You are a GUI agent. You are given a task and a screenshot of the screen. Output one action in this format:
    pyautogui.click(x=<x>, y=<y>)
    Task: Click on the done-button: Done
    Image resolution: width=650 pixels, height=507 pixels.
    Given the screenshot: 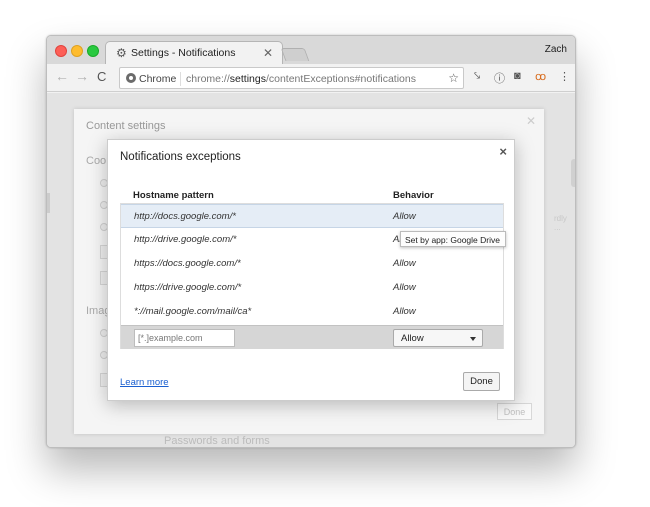 What is the action you would take?
    pyautogui.click(x=481, y=381)
    